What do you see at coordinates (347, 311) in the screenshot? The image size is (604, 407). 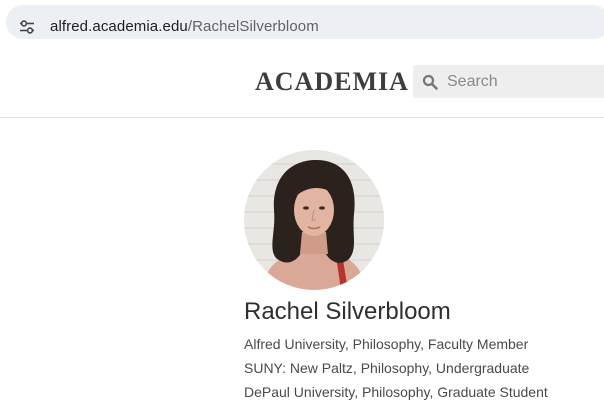 I see `profile-name: Rachel Silverbloom` at bounding box center [347, 311].